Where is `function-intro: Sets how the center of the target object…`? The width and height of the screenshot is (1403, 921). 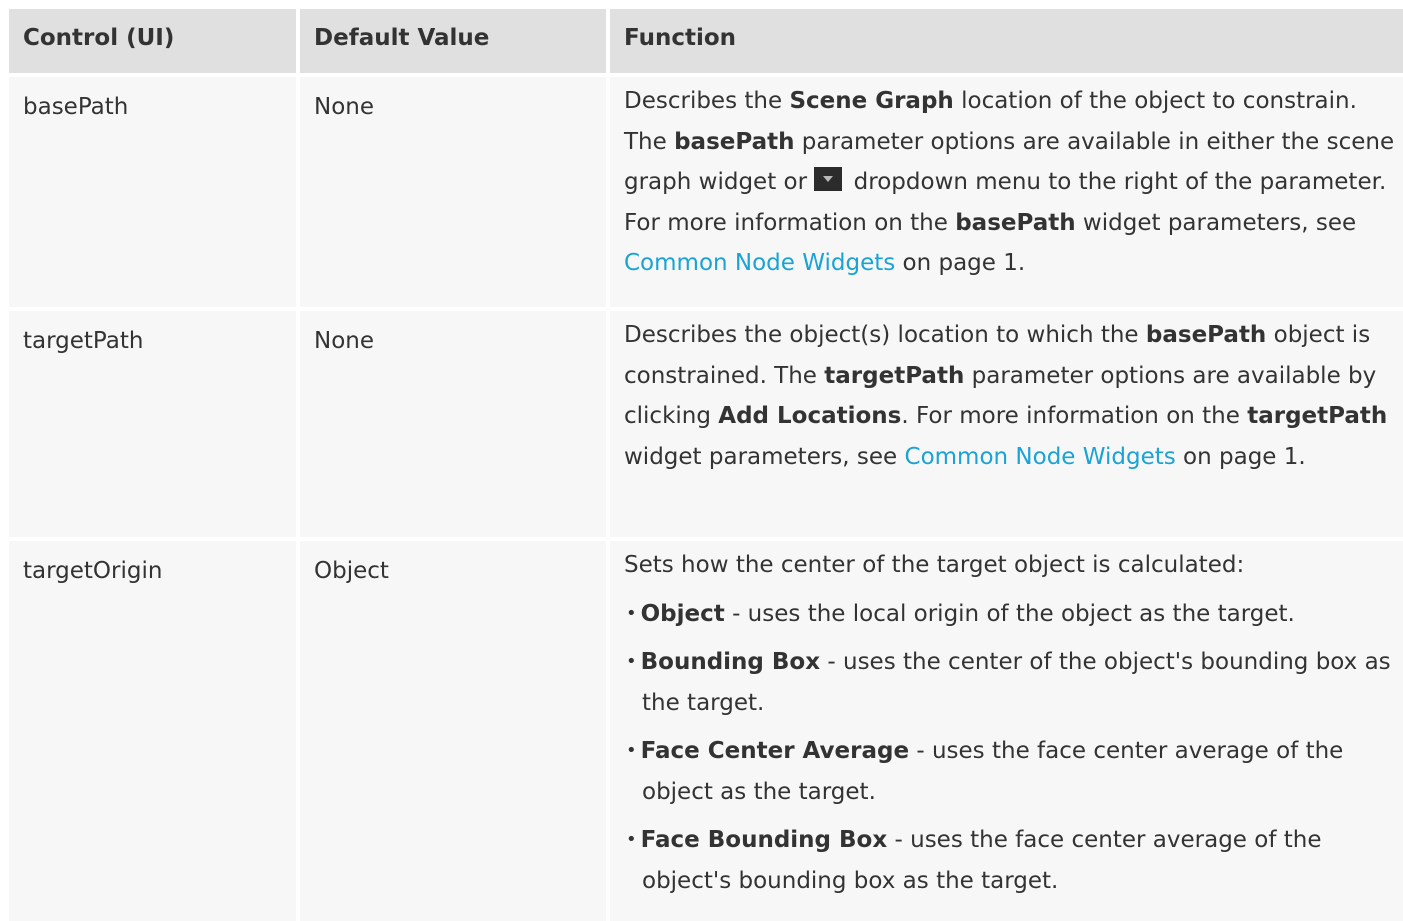
function-intro: Sets how the center of the target object… is located at coordinates (934, 565).